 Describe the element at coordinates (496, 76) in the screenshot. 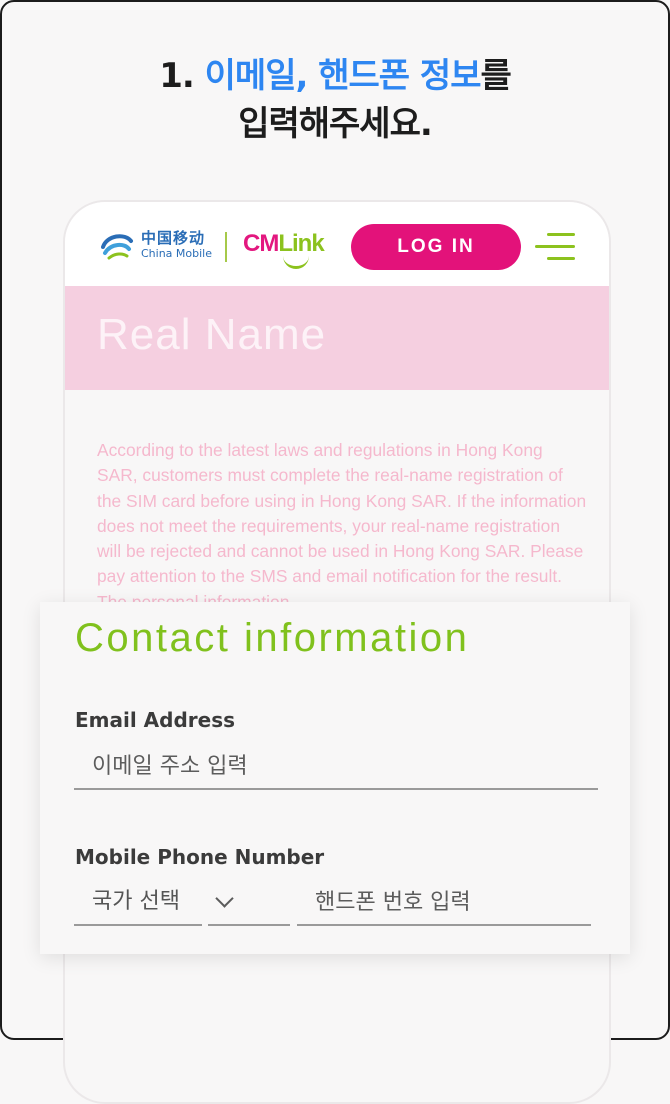

I see `instruction-suffix: 를` at that location.